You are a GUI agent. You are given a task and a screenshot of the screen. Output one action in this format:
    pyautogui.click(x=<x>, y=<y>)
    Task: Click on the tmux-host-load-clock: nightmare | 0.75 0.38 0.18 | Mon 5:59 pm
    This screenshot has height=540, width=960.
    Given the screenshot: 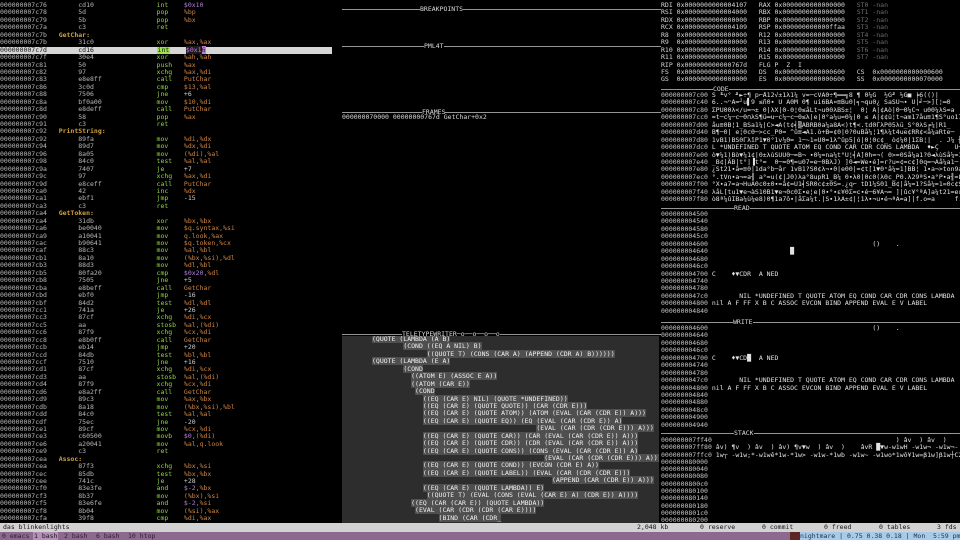 What is the action you would take?
    pyautogui.click(x=880, y=536)
    